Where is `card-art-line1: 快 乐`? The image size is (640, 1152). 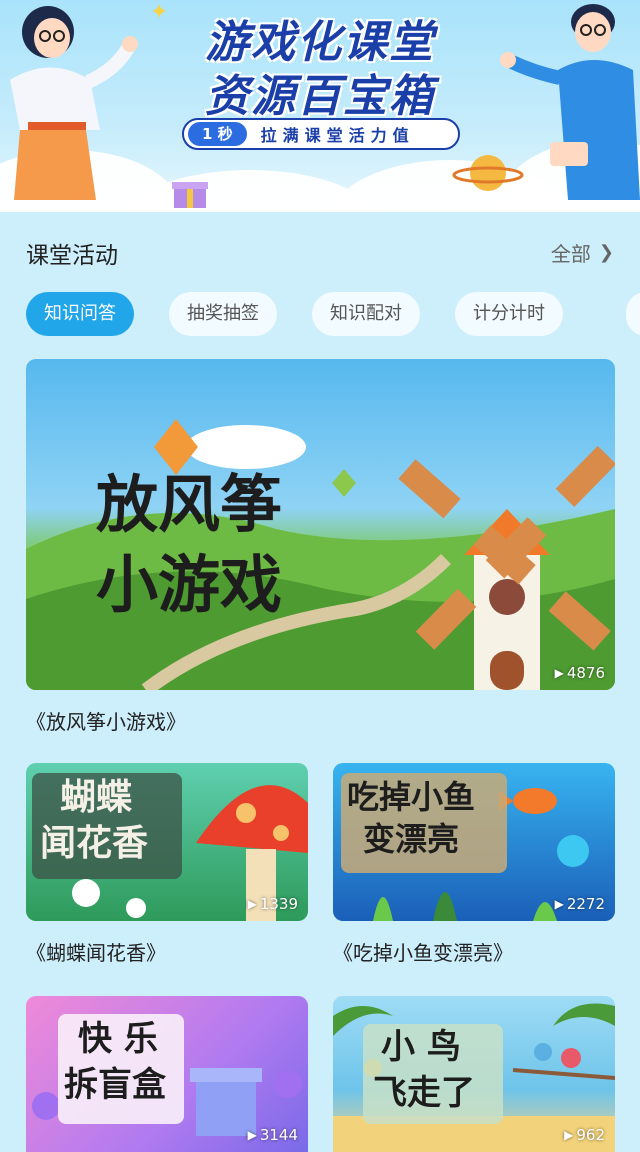 card-art-line1: 快 乐 is located at coordinates (118, 1039).